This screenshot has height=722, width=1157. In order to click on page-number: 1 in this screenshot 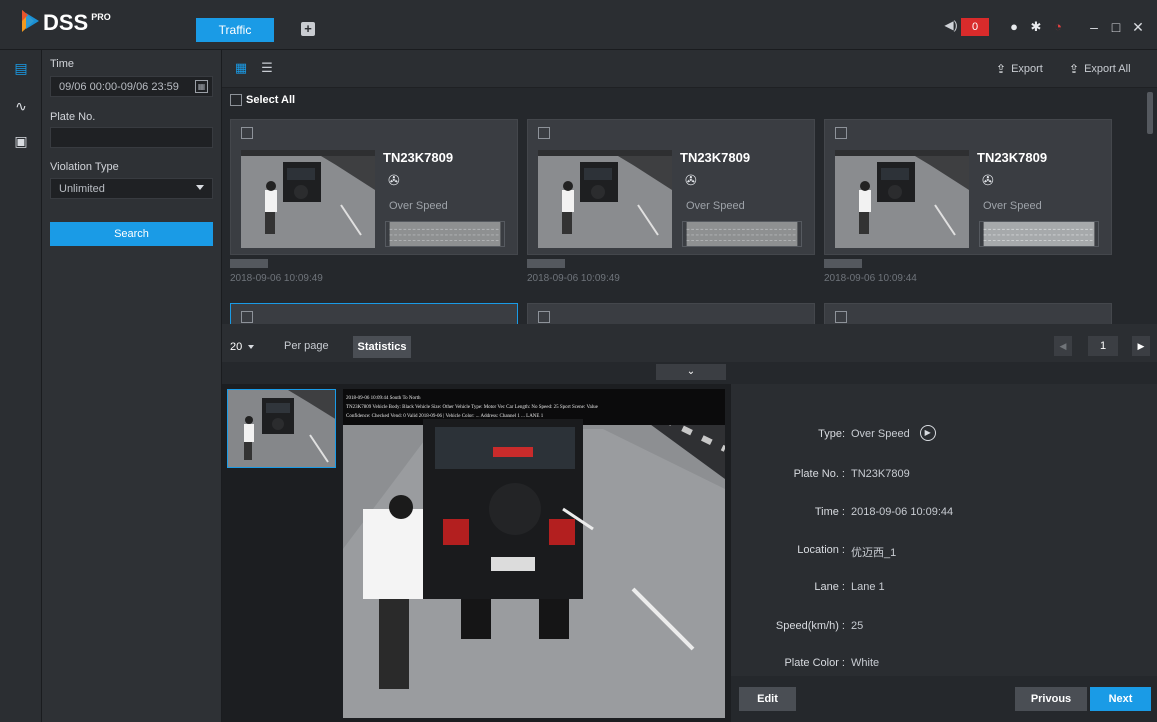, I will do `click(1103, 346)`.